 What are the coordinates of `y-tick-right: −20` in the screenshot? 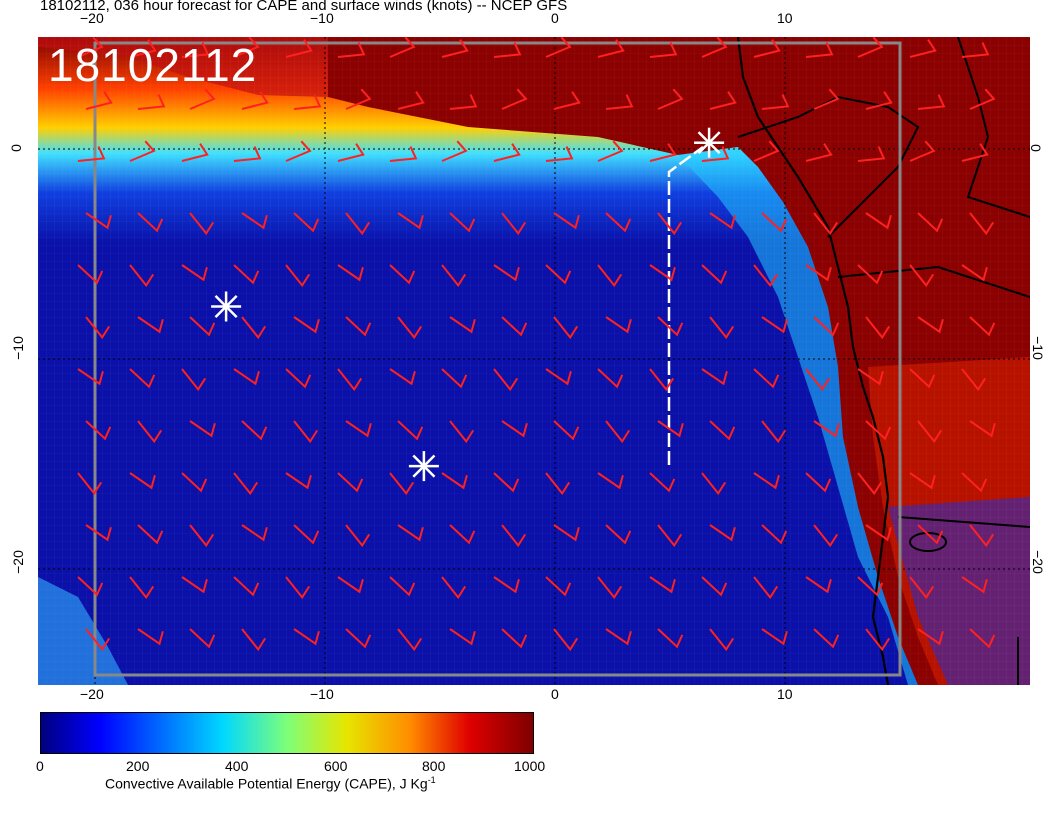 It's located at (1037, 562).